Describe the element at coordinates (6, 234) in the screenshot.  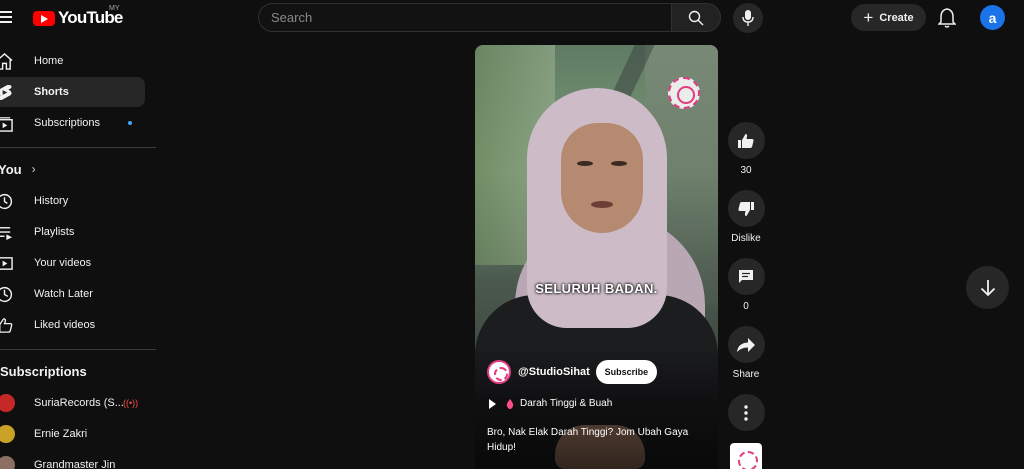
I see `playlists-icon` at that location.